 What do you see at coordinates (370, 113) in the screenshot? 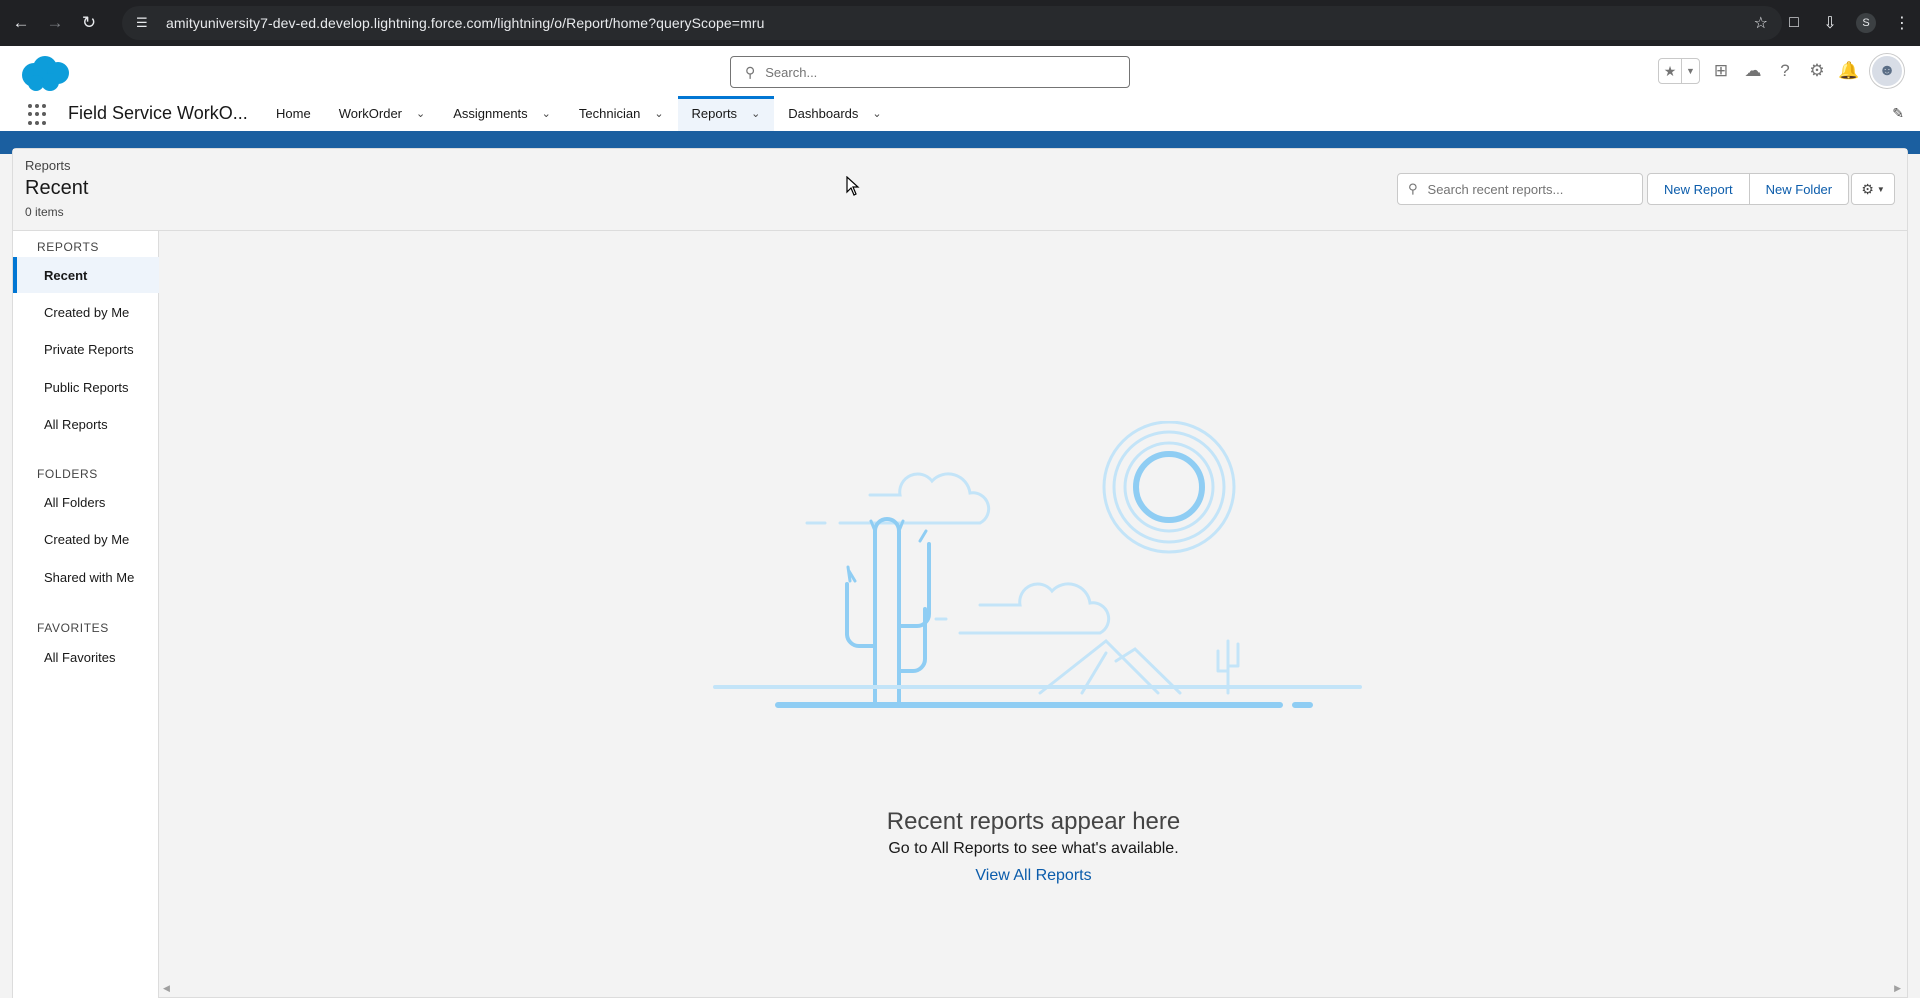
I see `nav-tab-label: WorkOrder` at bounding box center [370, 113].